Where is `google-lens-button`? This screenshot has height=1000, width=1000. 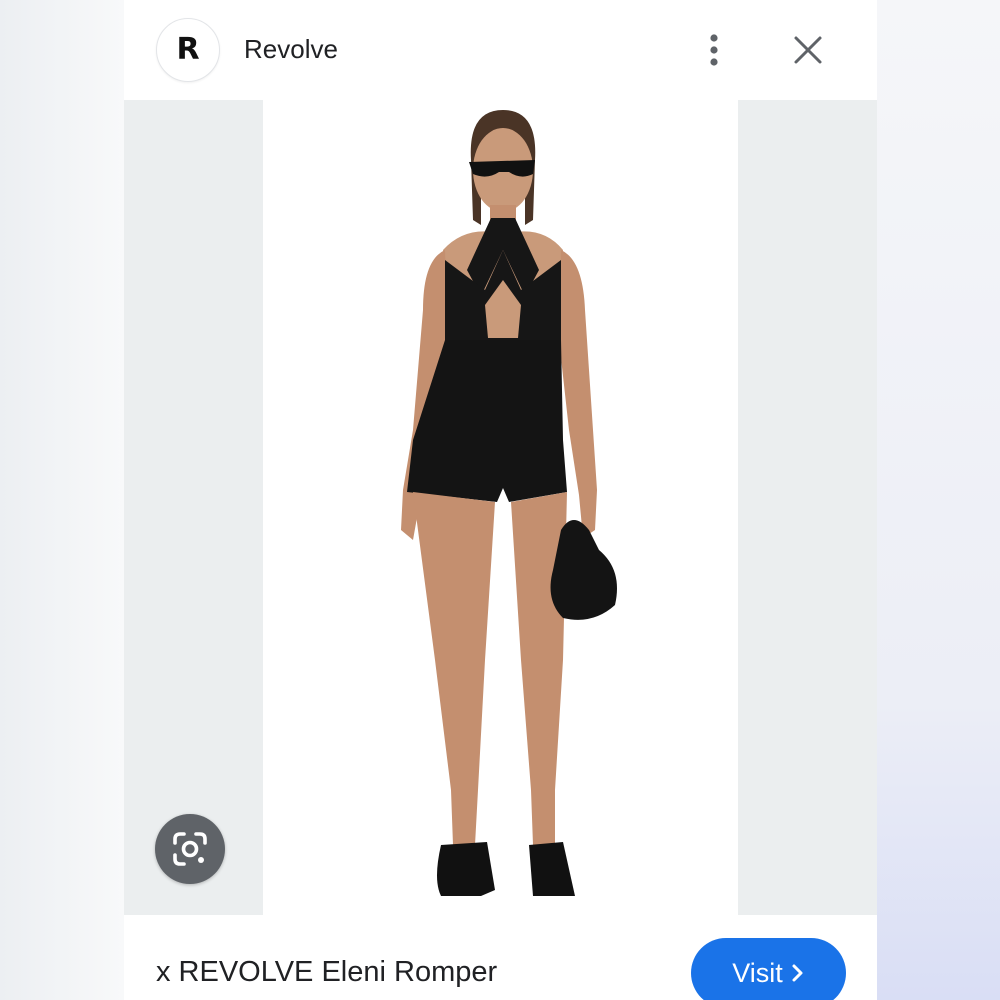
google-lens-button is located at coordinates (190, 849).